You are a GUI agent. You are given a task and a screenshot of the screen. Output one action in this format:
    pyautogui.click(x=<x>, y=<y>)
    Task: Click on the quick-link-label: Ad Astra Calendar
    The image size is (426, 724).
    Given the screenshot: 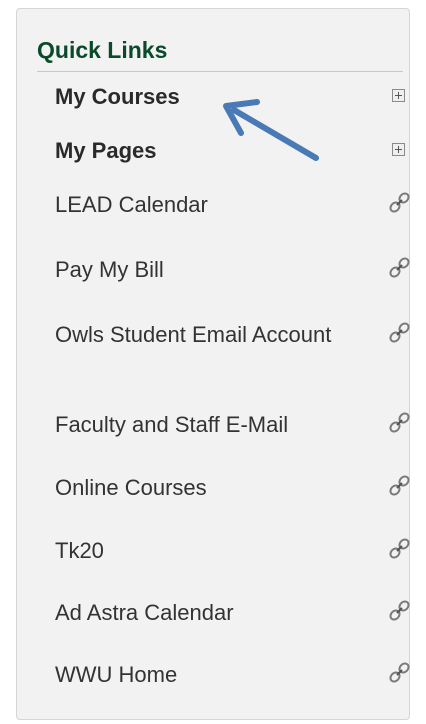 What is the action you would take?
    pyautogui.click(x=144, y=612)
    